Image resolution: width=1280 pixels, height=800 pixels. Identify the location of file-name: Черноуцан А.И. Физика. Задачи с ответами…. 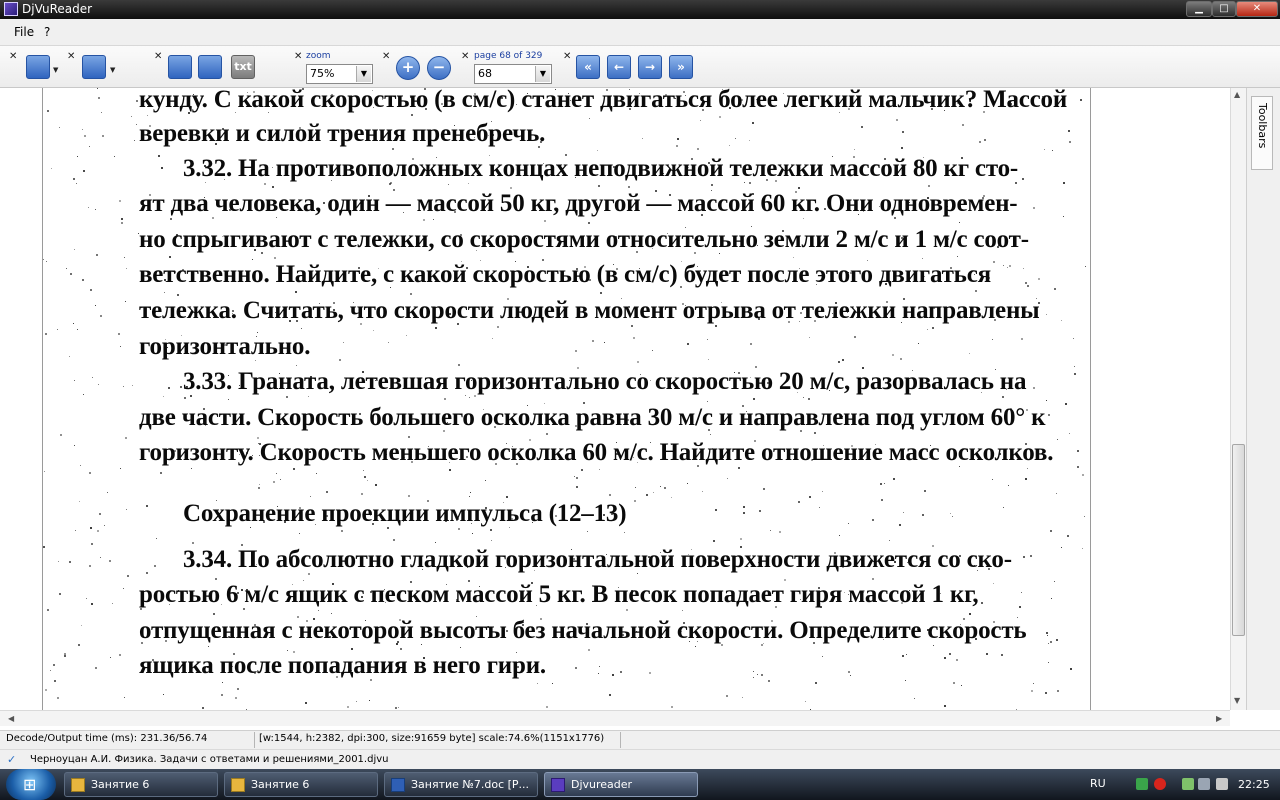
(209, 759).